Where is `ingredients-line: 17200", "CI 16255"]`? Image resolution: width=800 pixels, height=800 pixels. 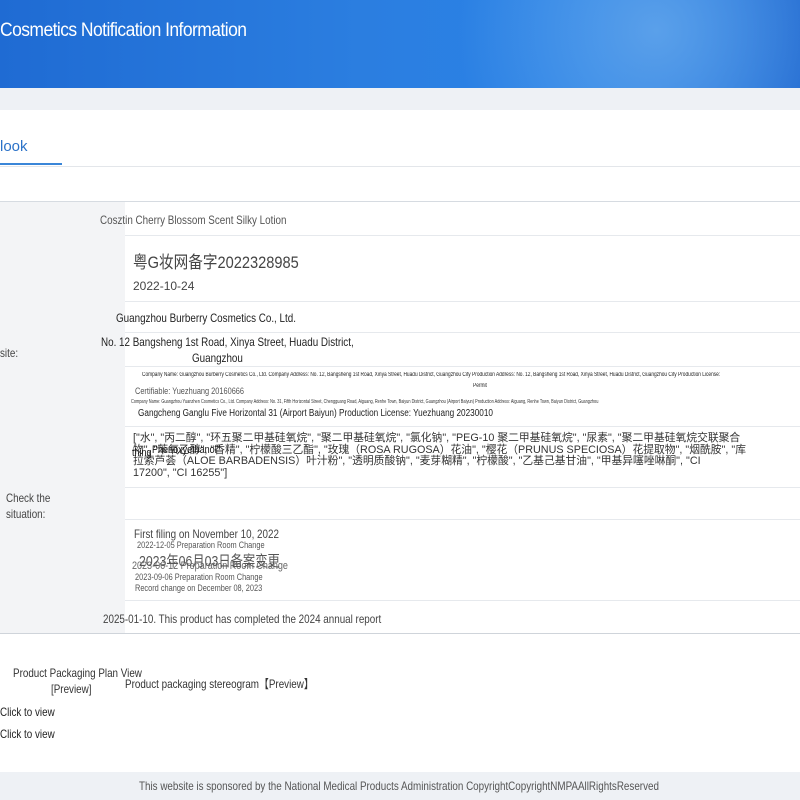 ingredients-line: 17200", "CI 16255"] is located at coordinates (180, 472).